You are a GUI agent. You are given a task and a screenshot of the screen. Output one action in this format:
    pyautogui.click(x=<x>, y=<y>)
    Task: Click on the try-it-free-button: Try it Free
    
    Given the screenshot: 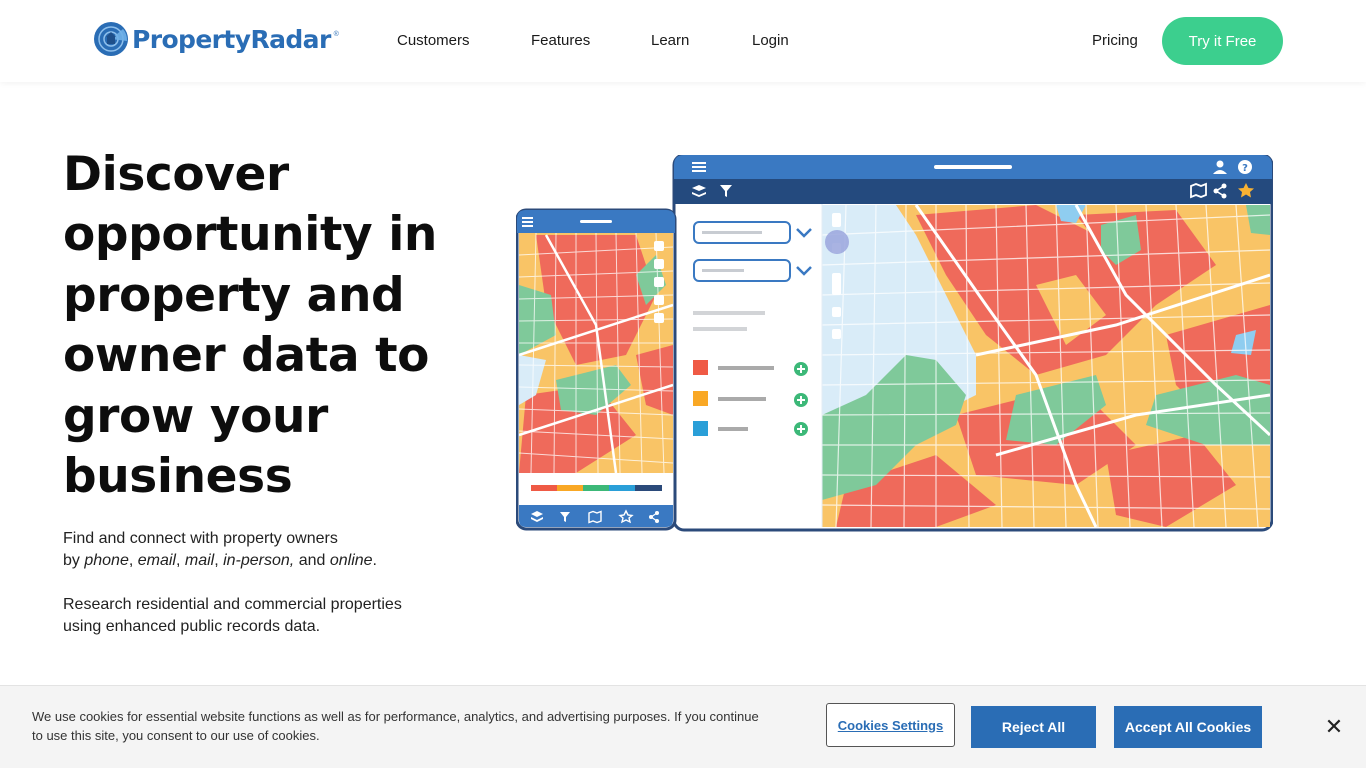 What is the action you would take?
    pyautogui.click(x=1222, y=41)
    